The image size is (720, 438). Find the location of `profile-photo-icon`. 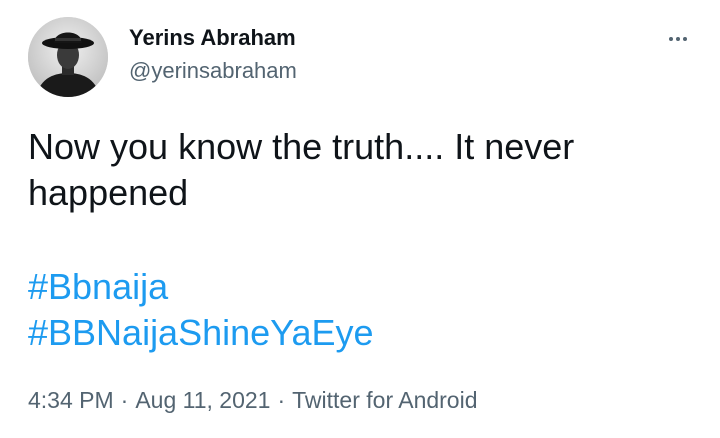

profile-photo-icon is located at coordinates (68, 57).